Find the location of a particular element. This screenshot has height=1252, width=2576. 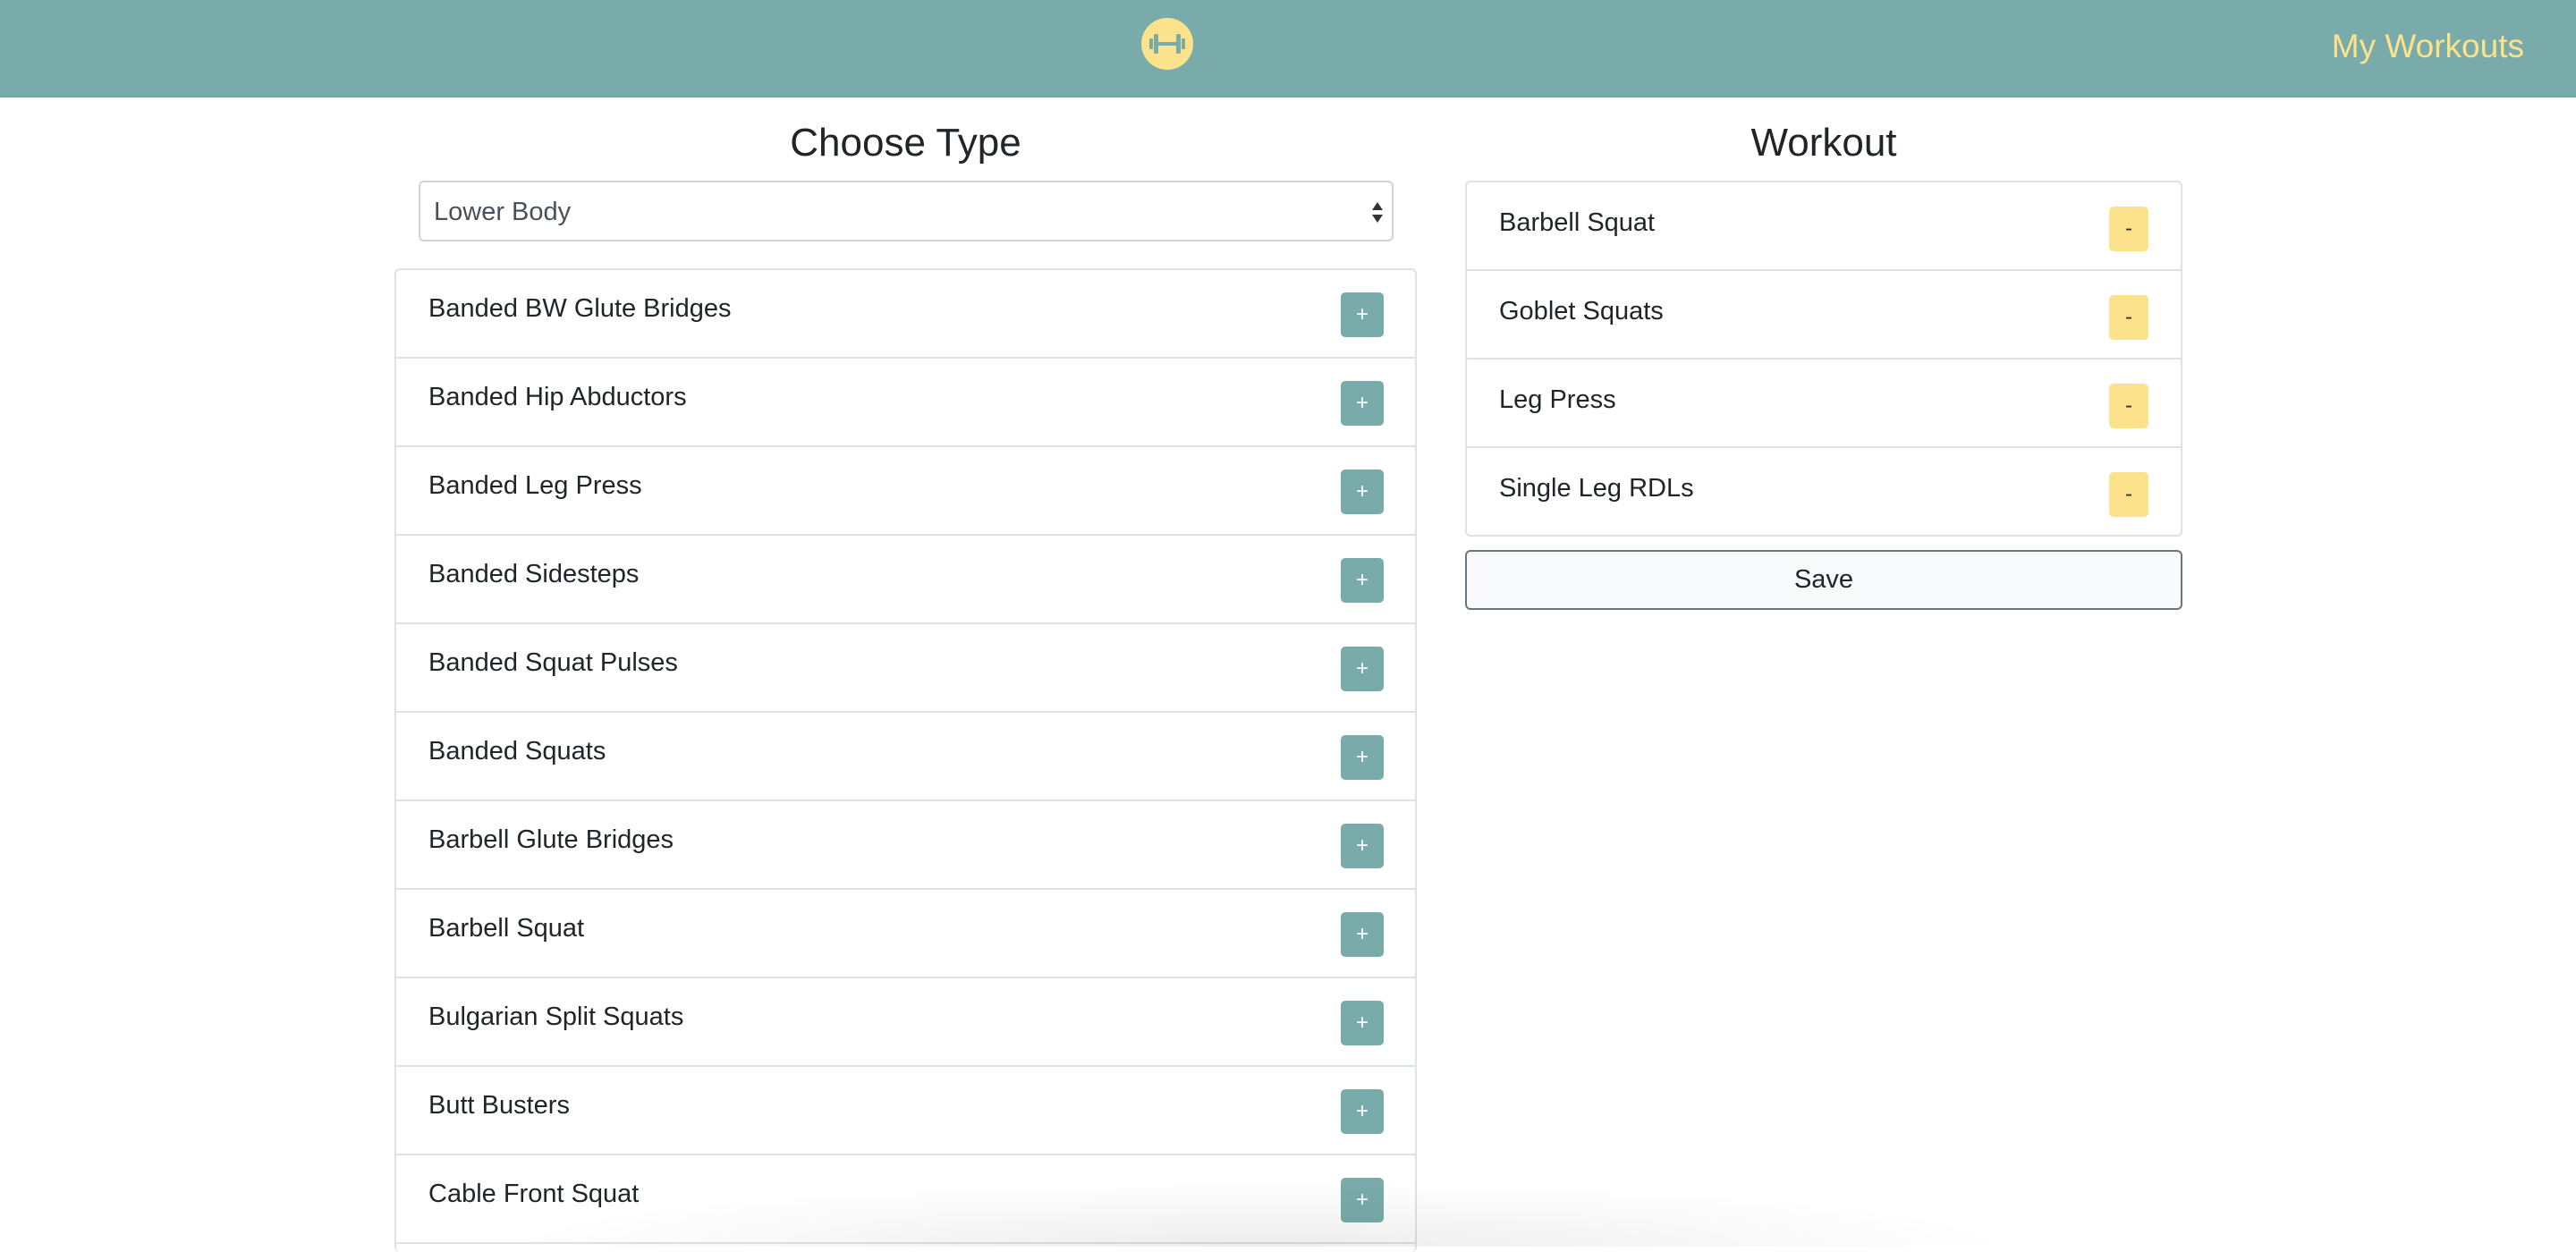

exercise-label: Banded Squats is located at coordinates (517, 751).